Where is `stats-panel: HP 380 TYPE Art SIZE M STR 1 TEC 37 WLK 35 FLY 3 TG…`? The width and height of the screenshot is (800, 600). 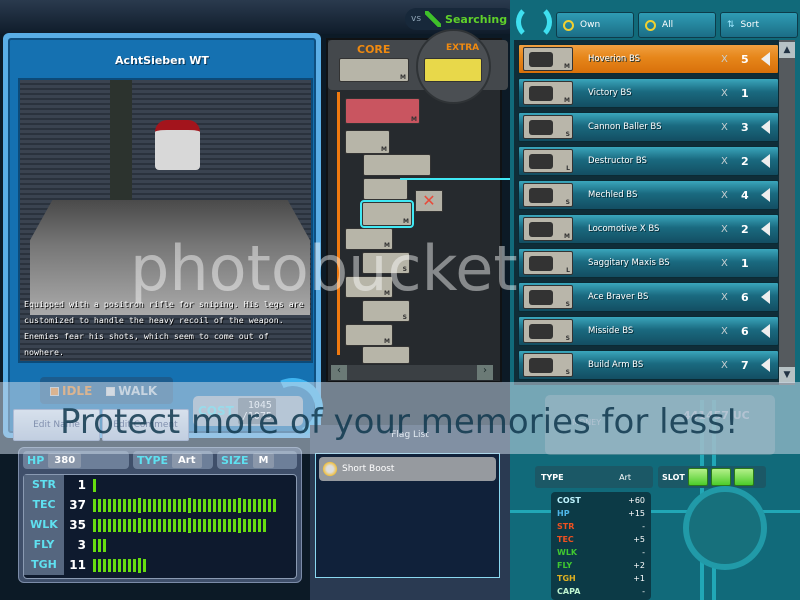 stats-panel: HP 380 TYPE Art SIZE M STR 1 TEC 37 WLK 35 FLY 3 TG… is located at coordinates (160, 515).